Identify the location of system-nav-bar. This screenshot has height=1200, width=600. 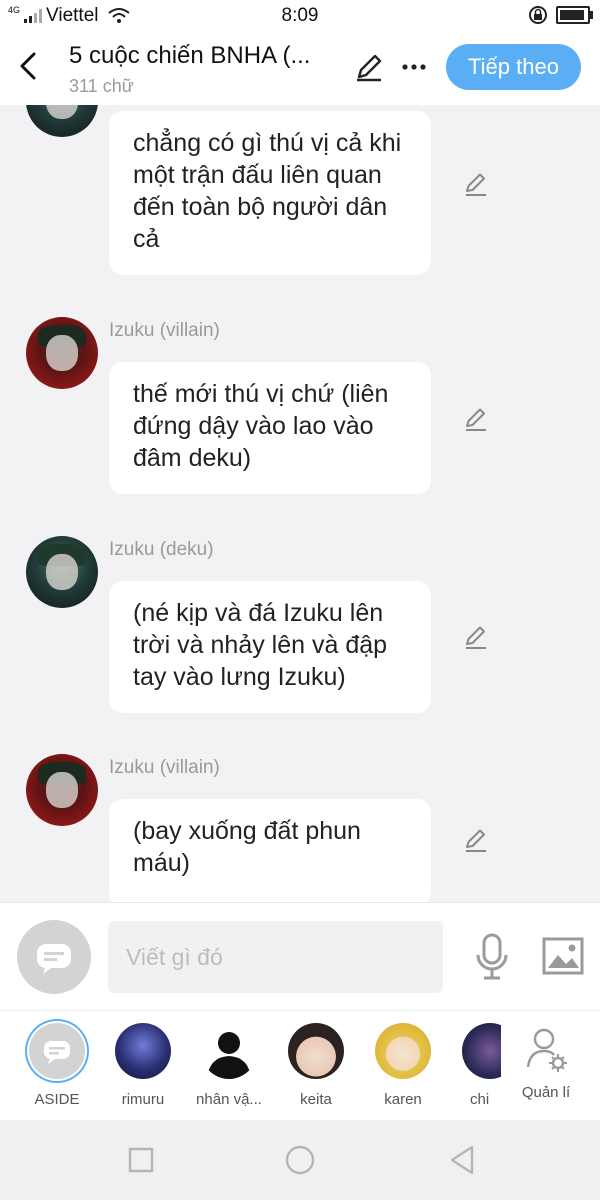
(300, 1160).